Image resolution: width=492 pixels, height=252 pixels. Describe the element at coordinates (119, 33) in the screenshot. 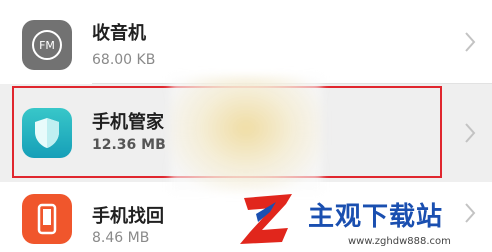

I see `app-name: 收音机` at that location.